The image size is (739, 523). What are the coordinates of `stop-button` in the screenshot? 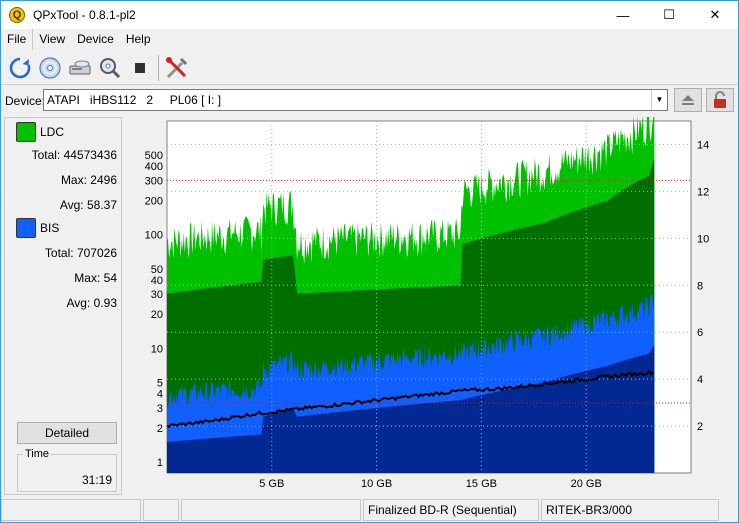 It's located at (140, 68).